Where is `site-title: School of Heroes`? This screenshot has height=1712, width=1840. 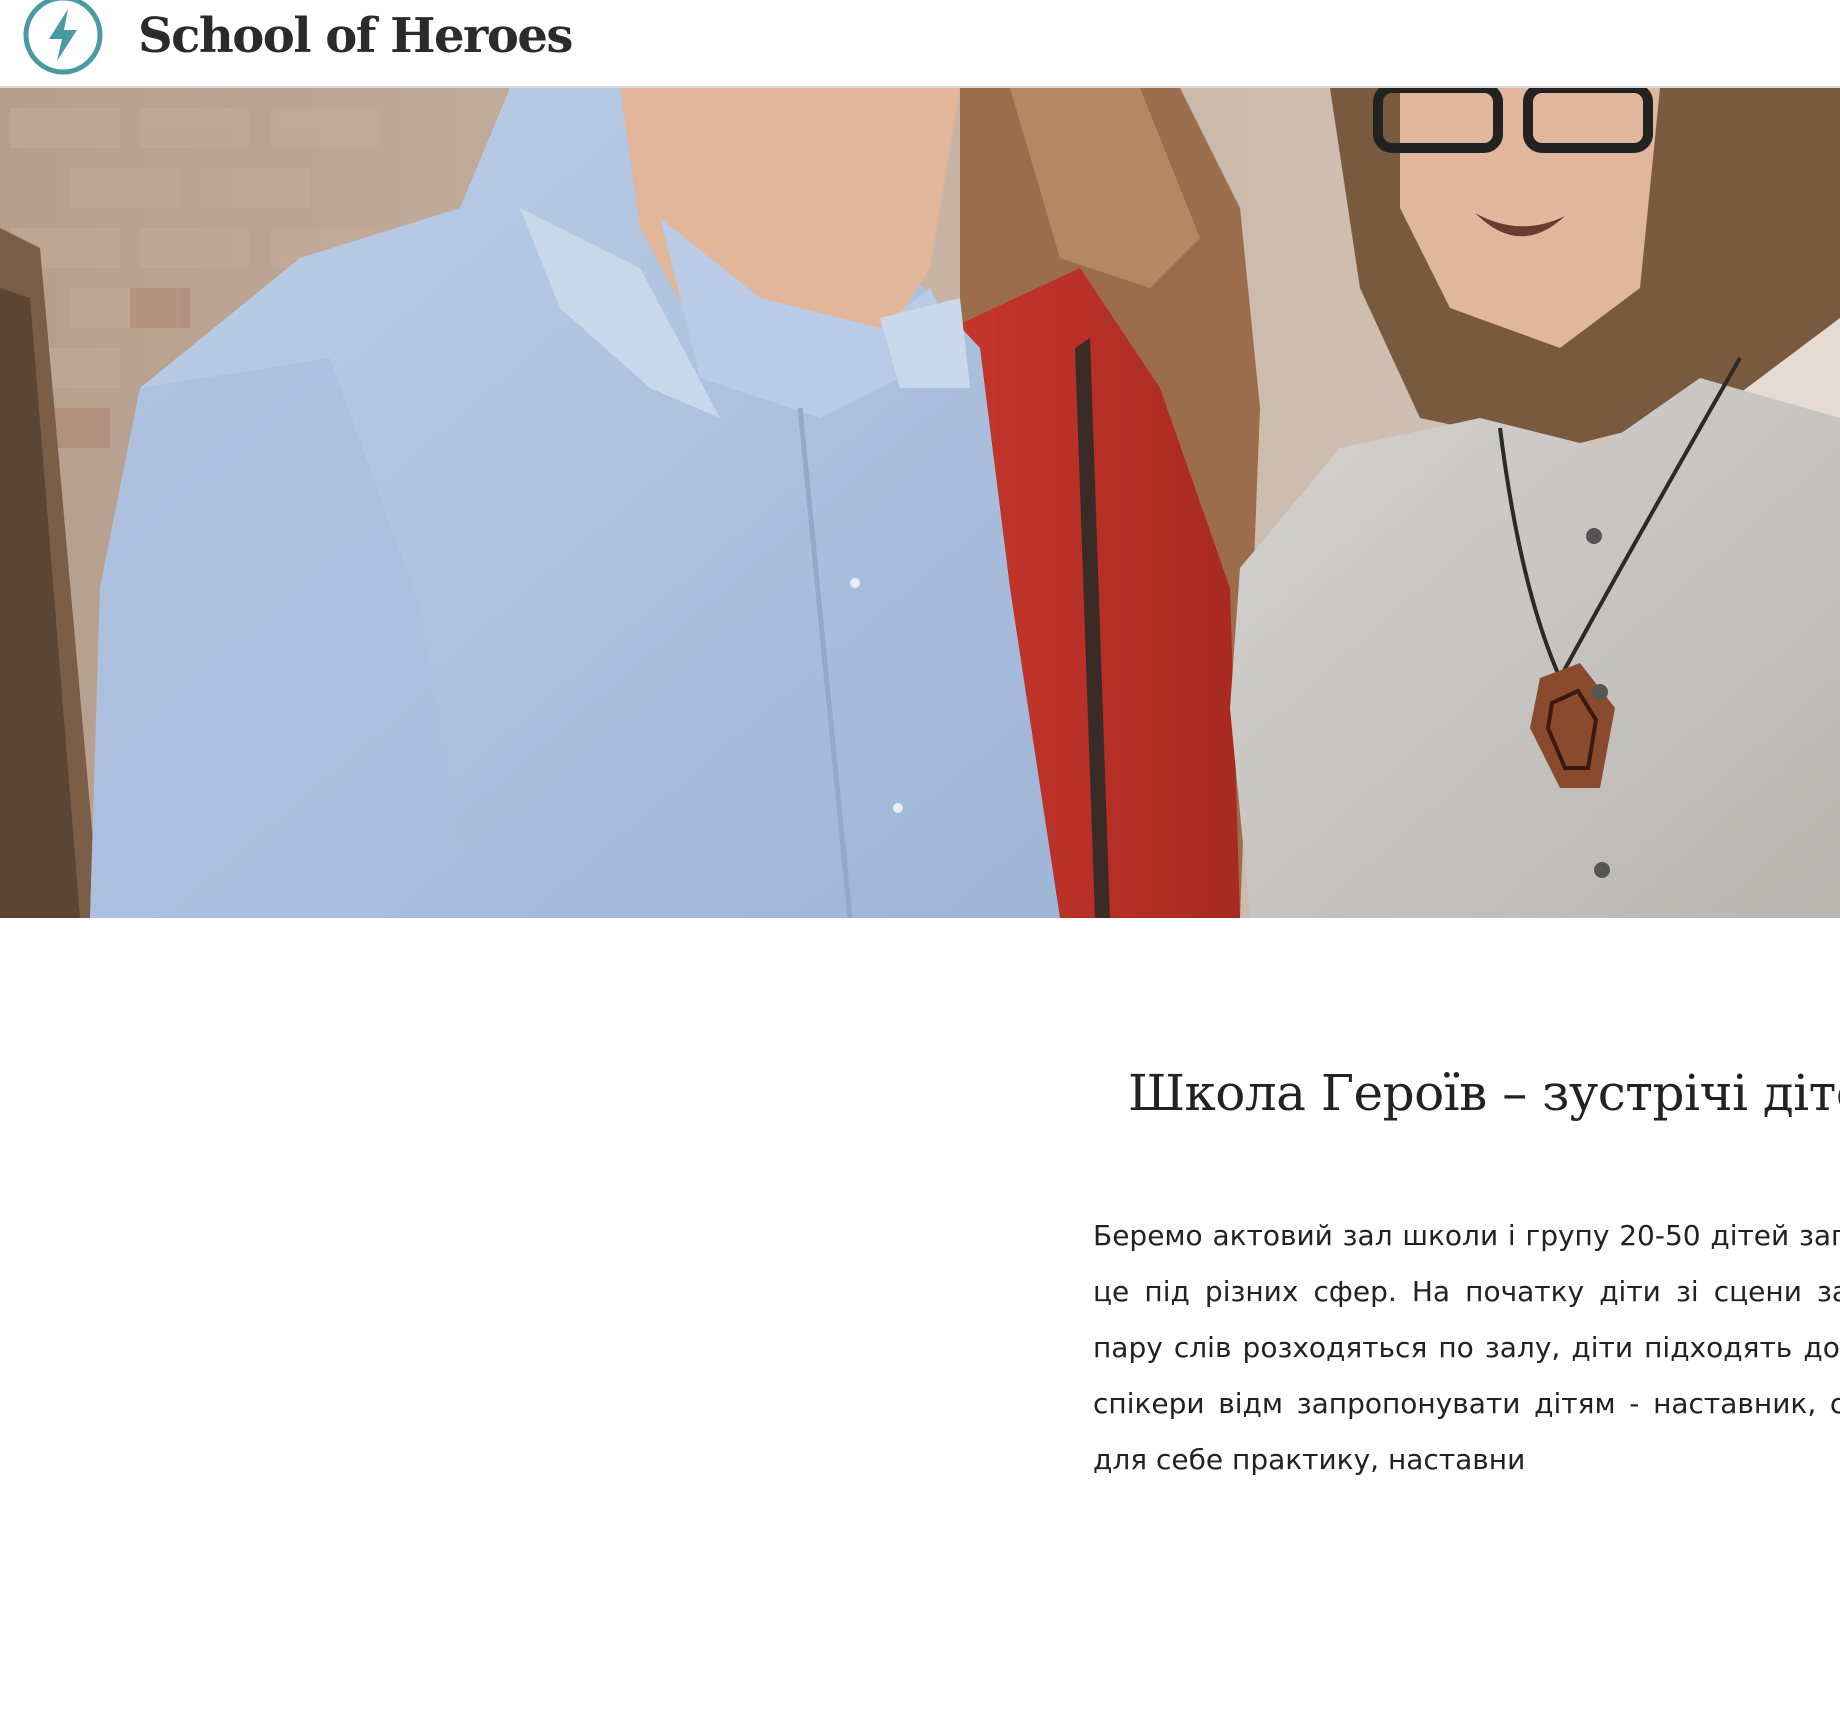 site-title: School of Heroes is located at coordinates (355, 36).